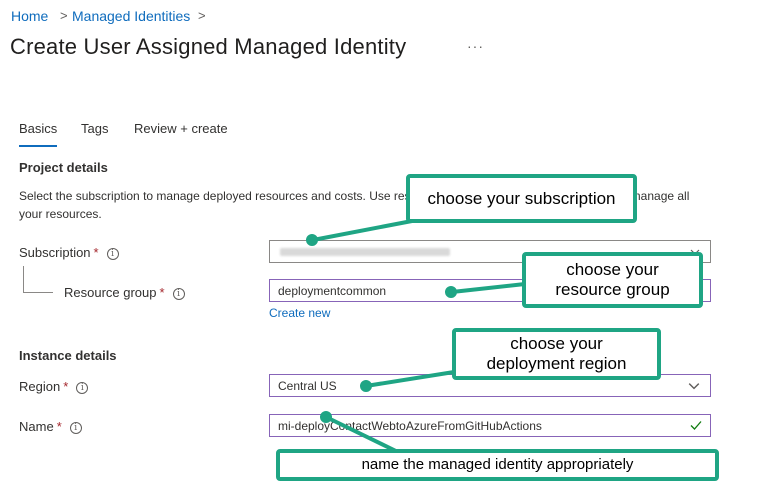 The image size is (764, 491). Describe the element at coordinates (181, 128) in the screenshot. I see `tab-review-create: Review + create` at that location.